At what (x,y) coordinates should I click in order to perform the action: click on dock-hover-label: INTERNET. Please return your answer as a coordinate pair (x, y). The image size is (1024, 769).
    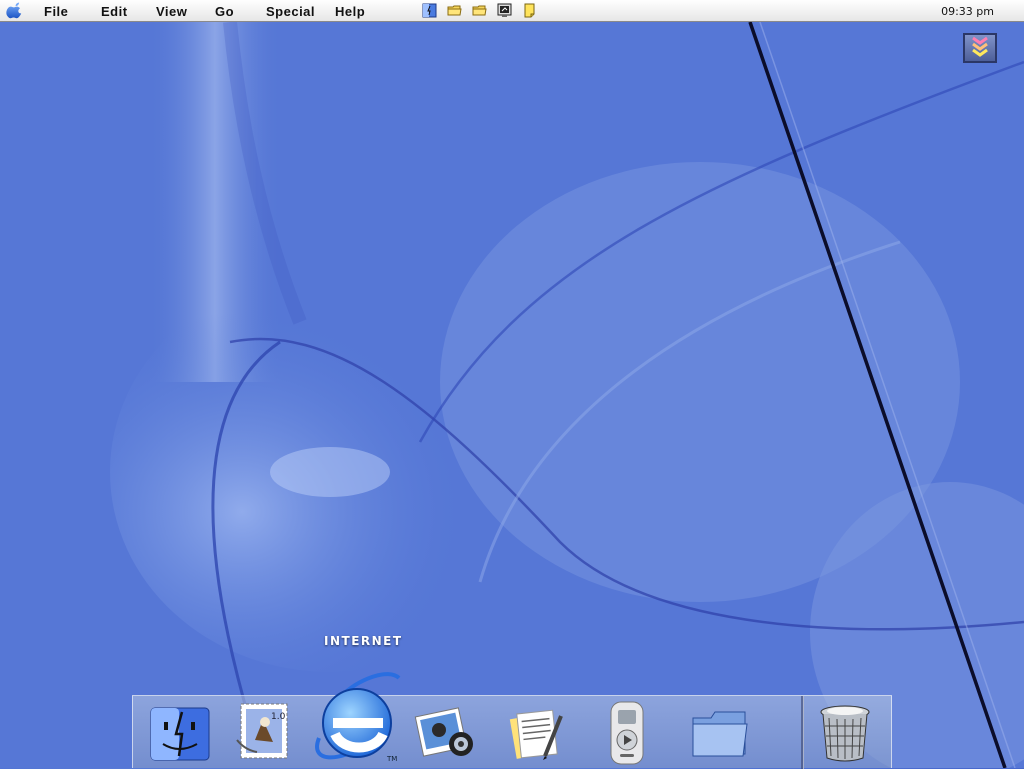
    Looking at the image, I should click on (363, 641).